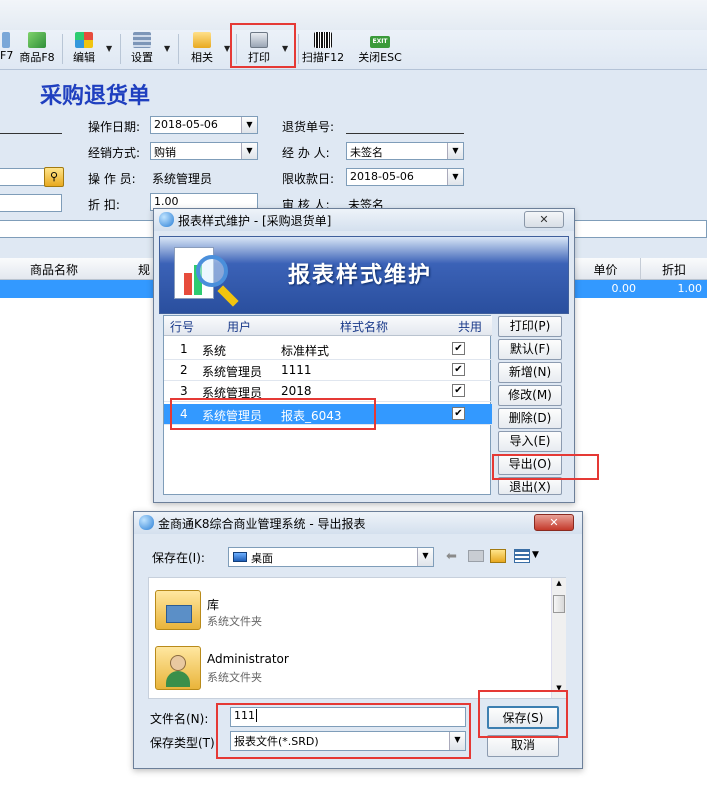  Describe the element at coordinates (530, 326) in the screenshot. I see `print-button: 打印(P)` at that location.